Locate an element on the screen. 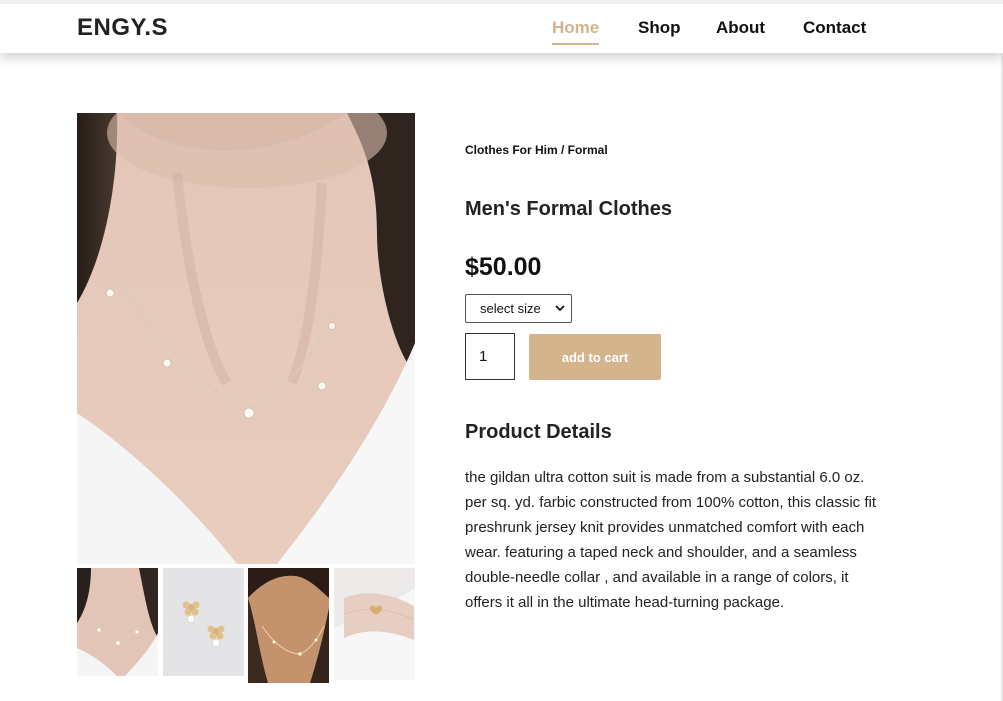  size-select: select size is located at coordinates (518, 308).